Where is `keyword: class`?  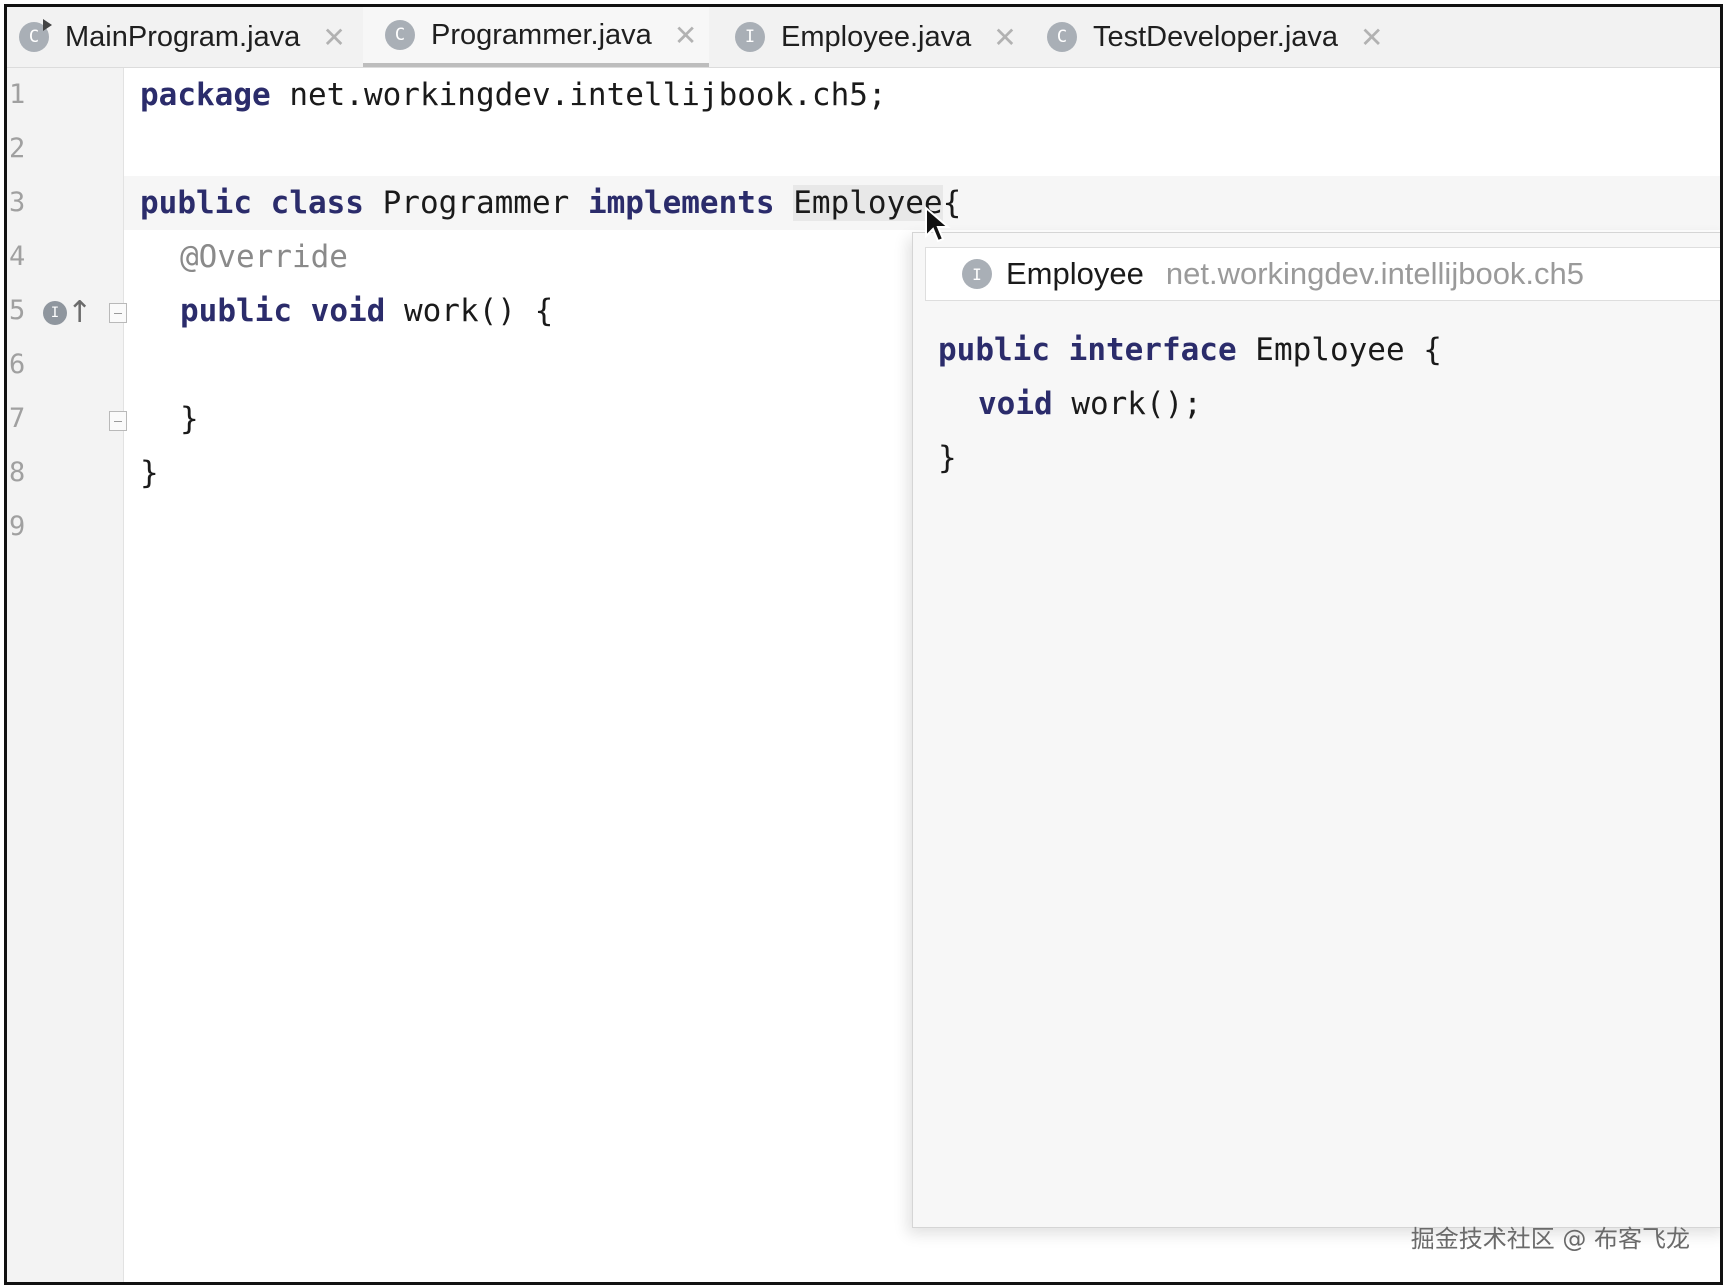
keyword: class is located at coordinates (317, 203).